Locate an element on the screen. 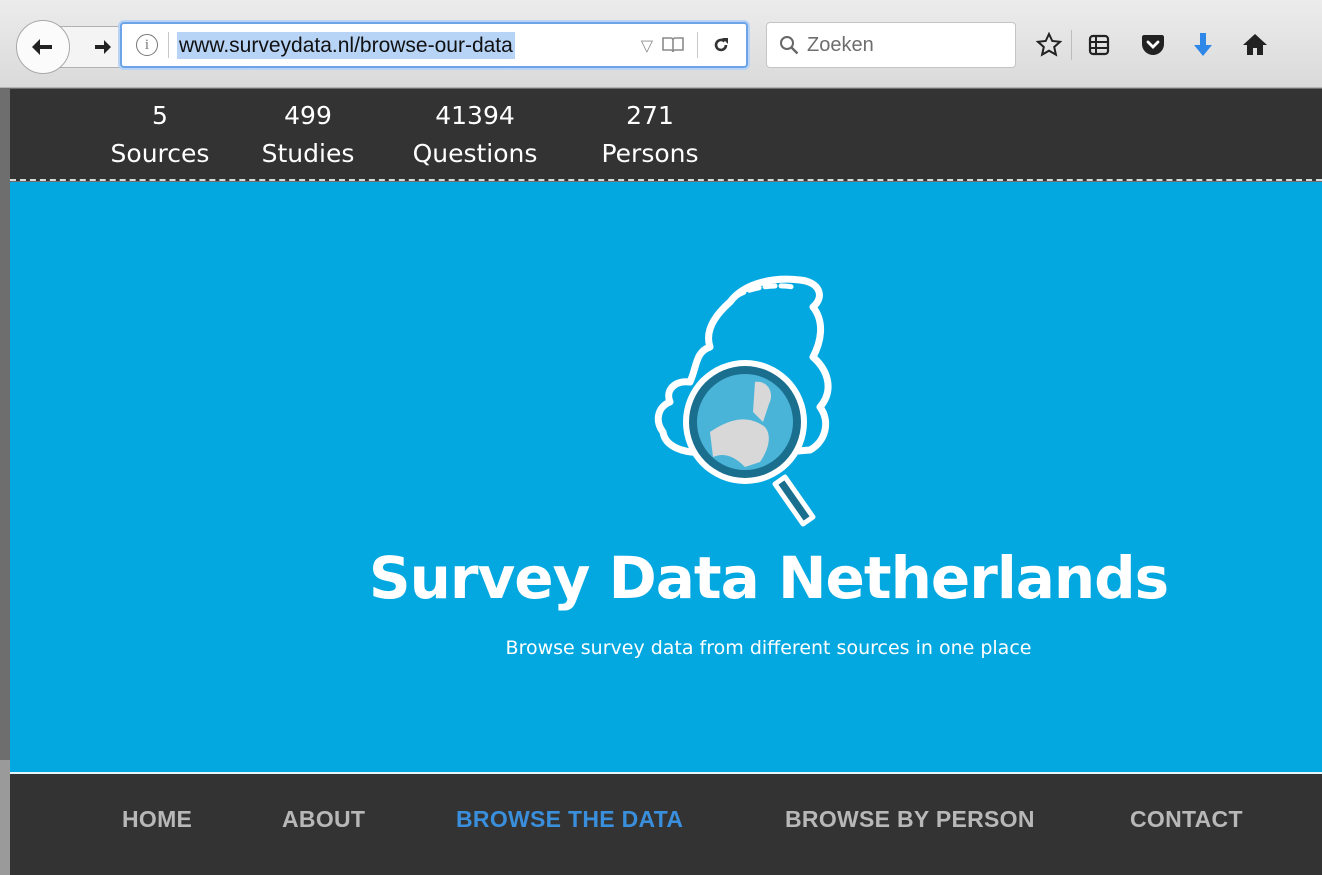 The image size is (1322, 875). stat-label: Studies is located at coordinates (308, 153).